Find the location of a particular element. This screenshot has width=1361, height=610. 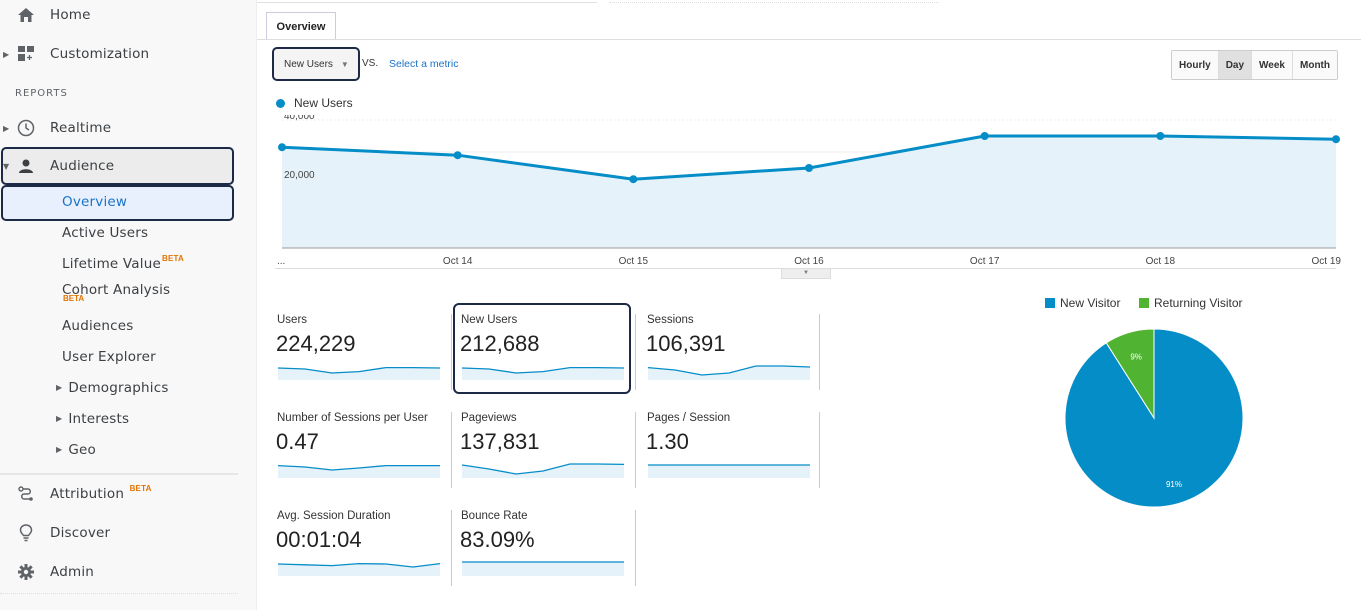

vs-label: VS. is located at coordinates (370, 63).